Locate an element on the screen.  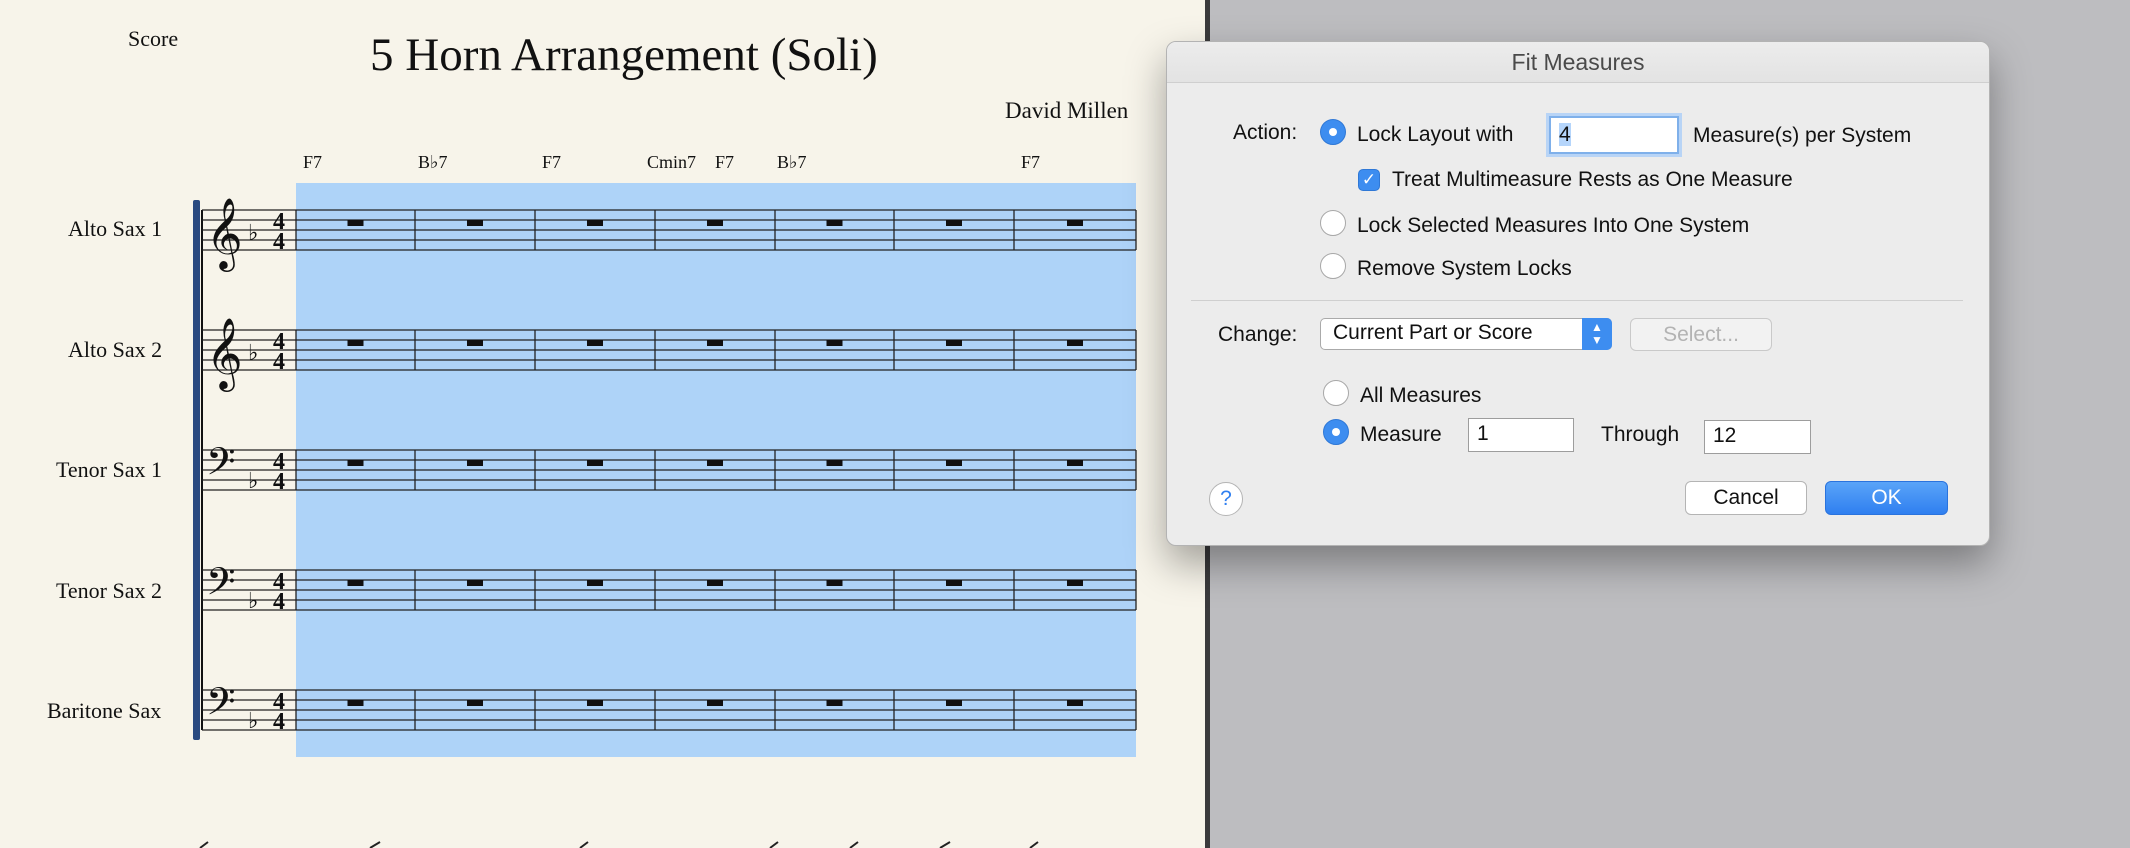
chevron-updown-icon: ▲ ▼ is located at coordinates (1597, 334).